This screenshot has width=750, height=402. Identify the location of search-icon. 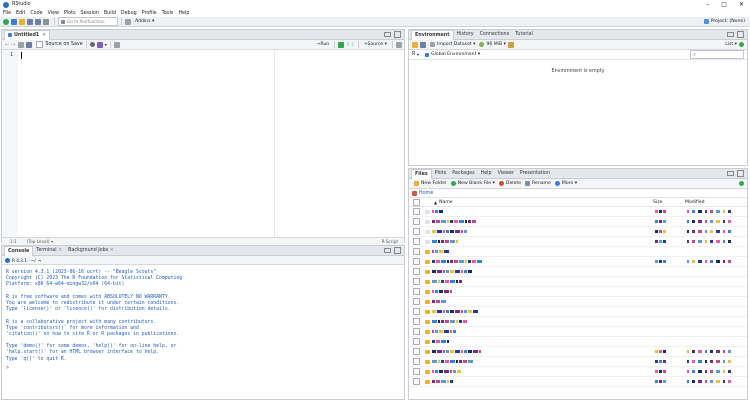
(92, 44).